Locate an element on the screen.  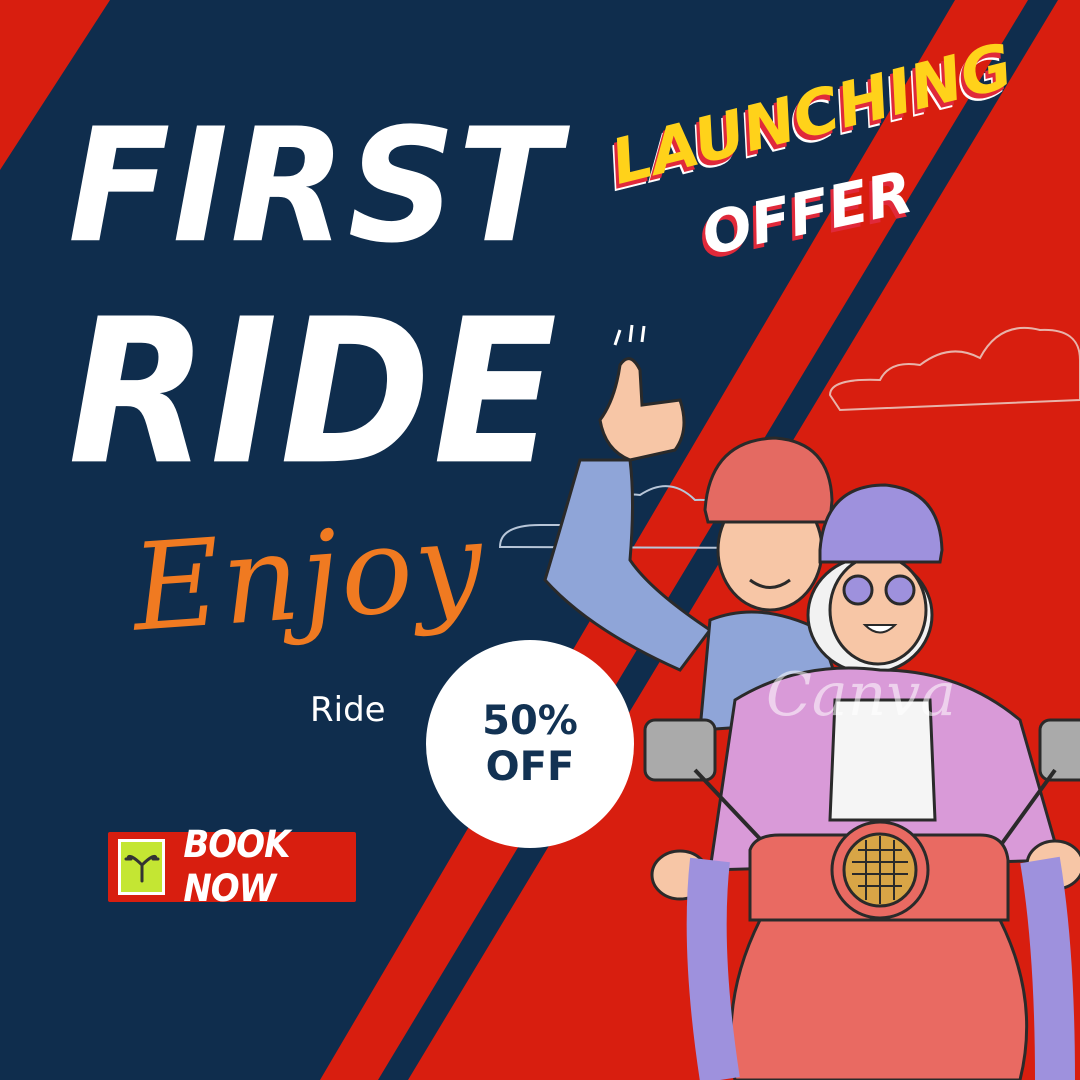
scooter-handlebar-icon is located at coordinates (142, 867).